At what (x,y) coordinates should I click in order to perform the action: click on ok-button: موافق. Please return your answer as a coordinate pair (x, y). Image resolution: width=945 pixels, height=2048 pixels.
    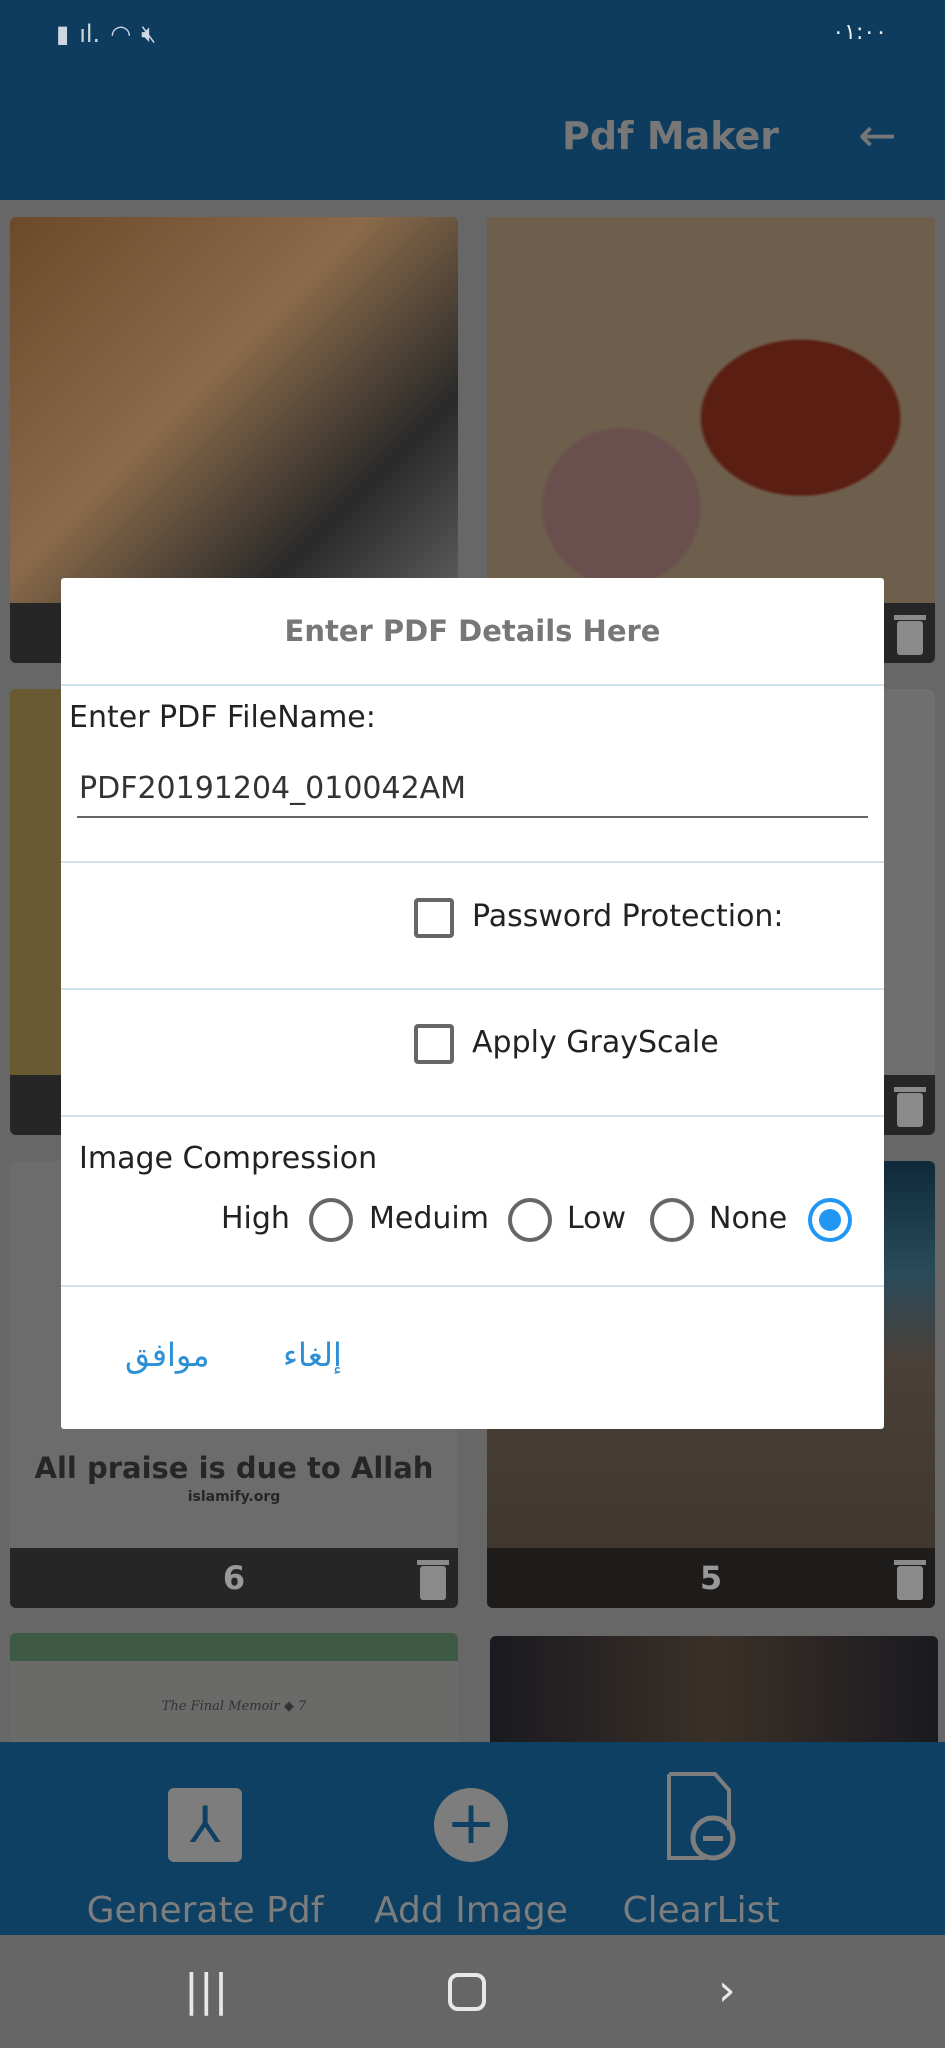
    Looking at the image, I should click on (167, 1355).